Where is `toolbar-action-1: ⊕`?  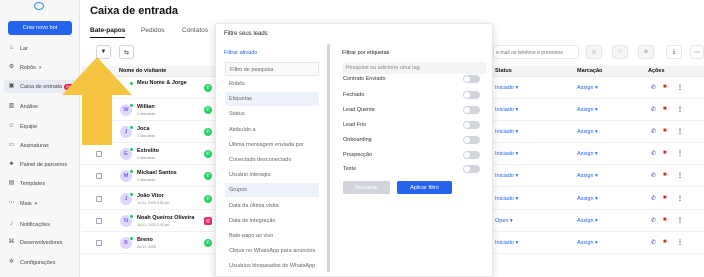 toolbar-action-1: ⊕ is located at coordinates (594, 52).